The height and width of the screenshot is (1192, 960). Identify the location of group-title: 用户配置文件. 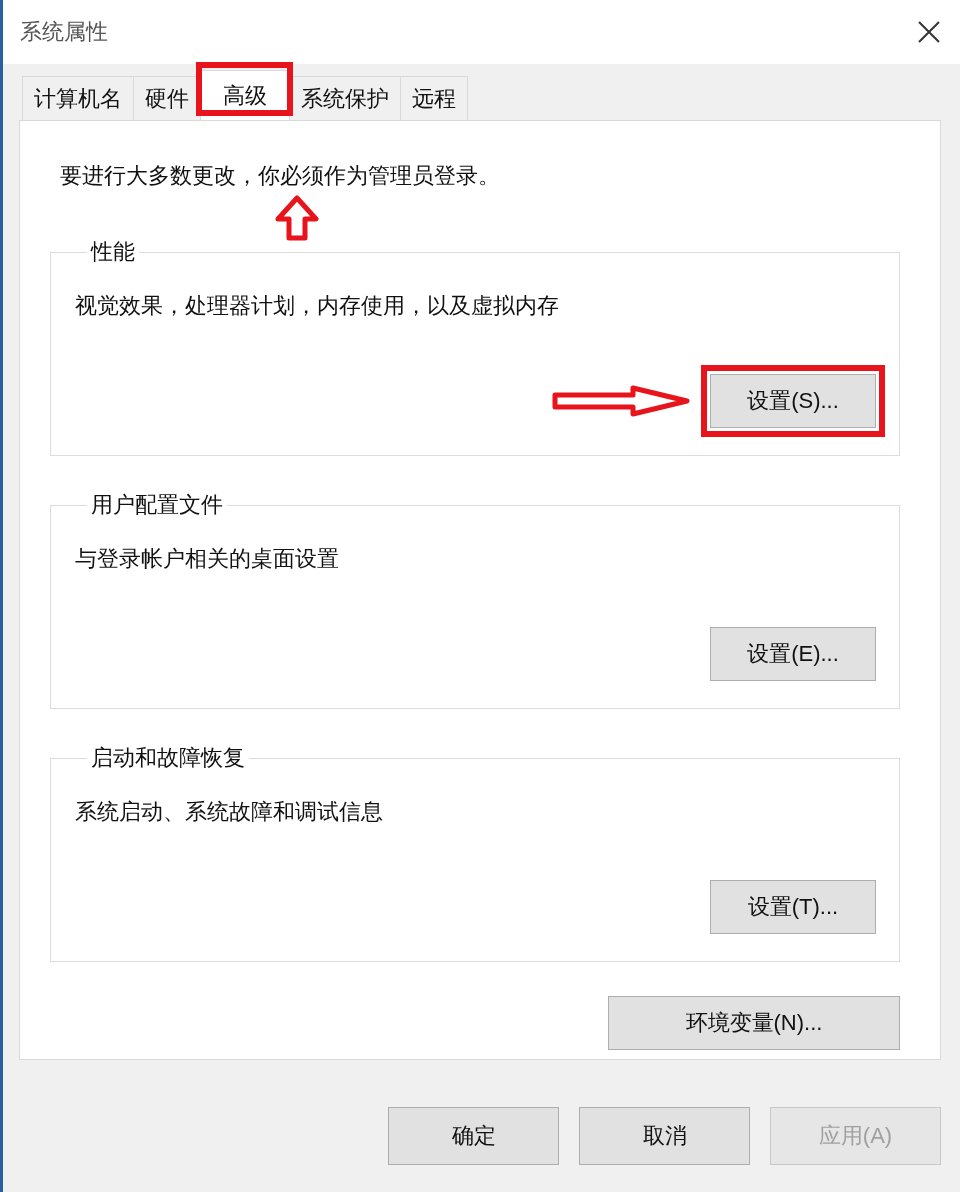
(157, 505).